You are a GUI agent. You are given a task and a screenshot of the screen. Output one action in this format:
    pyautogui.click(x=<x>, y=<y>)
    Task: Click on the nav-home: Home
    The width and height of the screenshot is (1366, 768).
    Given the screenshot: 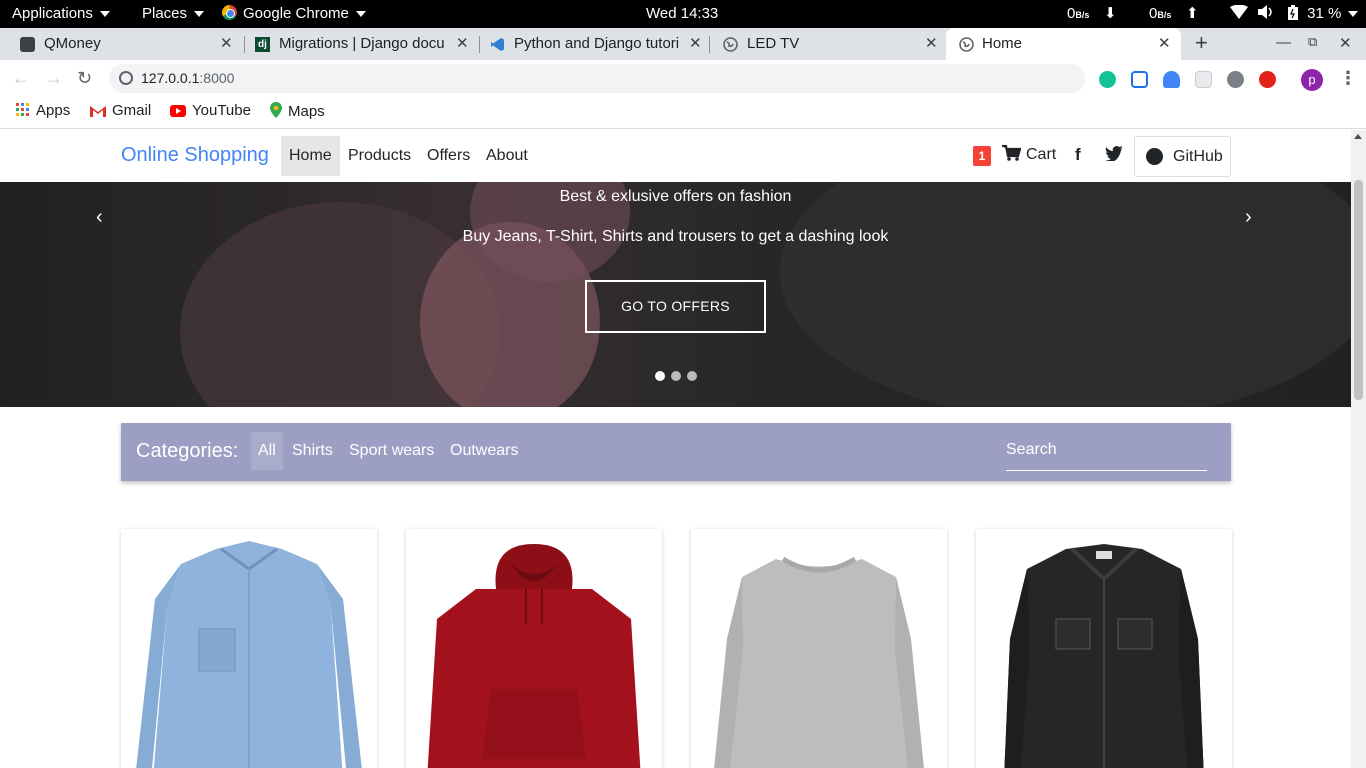 What is the action you would take?
    pyautogui.click(x=310, y=156)
    